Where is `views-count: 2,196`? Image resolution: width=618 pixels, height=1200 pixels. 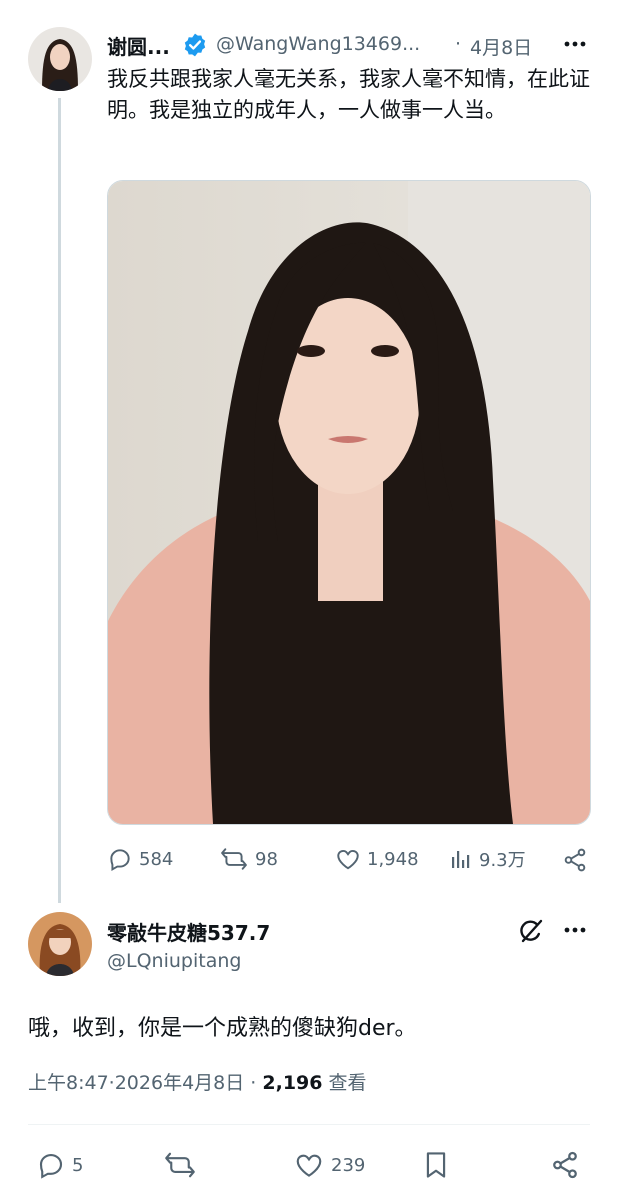
views-count: 2,196 is located at coordinates (292, 1083).